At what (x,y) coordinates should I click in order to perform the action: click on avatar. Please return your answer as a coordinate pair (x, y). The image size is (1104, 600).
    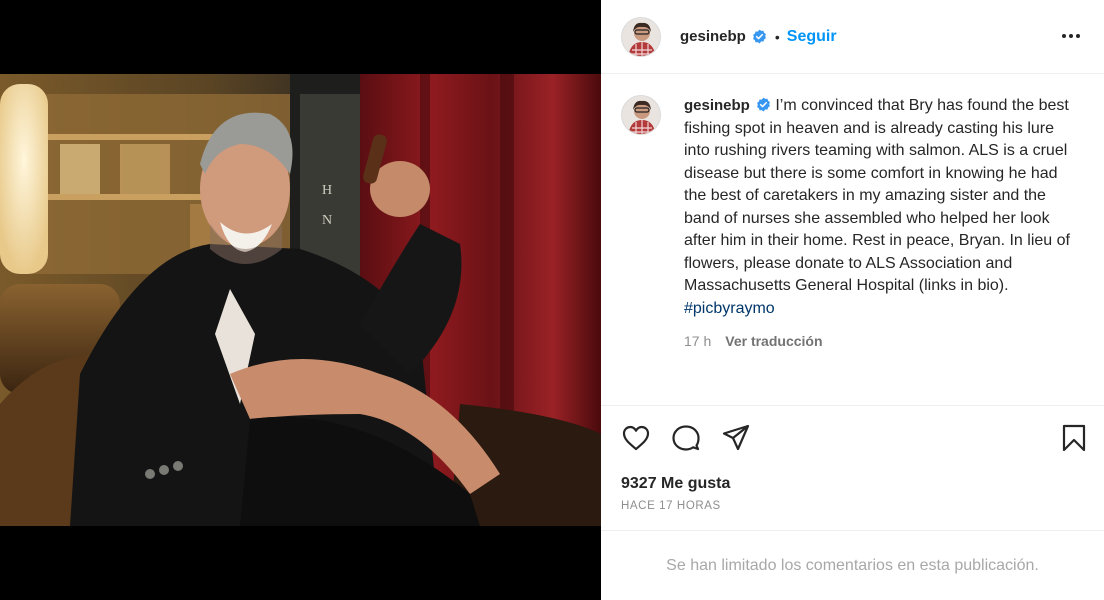
    Looking at the image, I should click on (641, 36).